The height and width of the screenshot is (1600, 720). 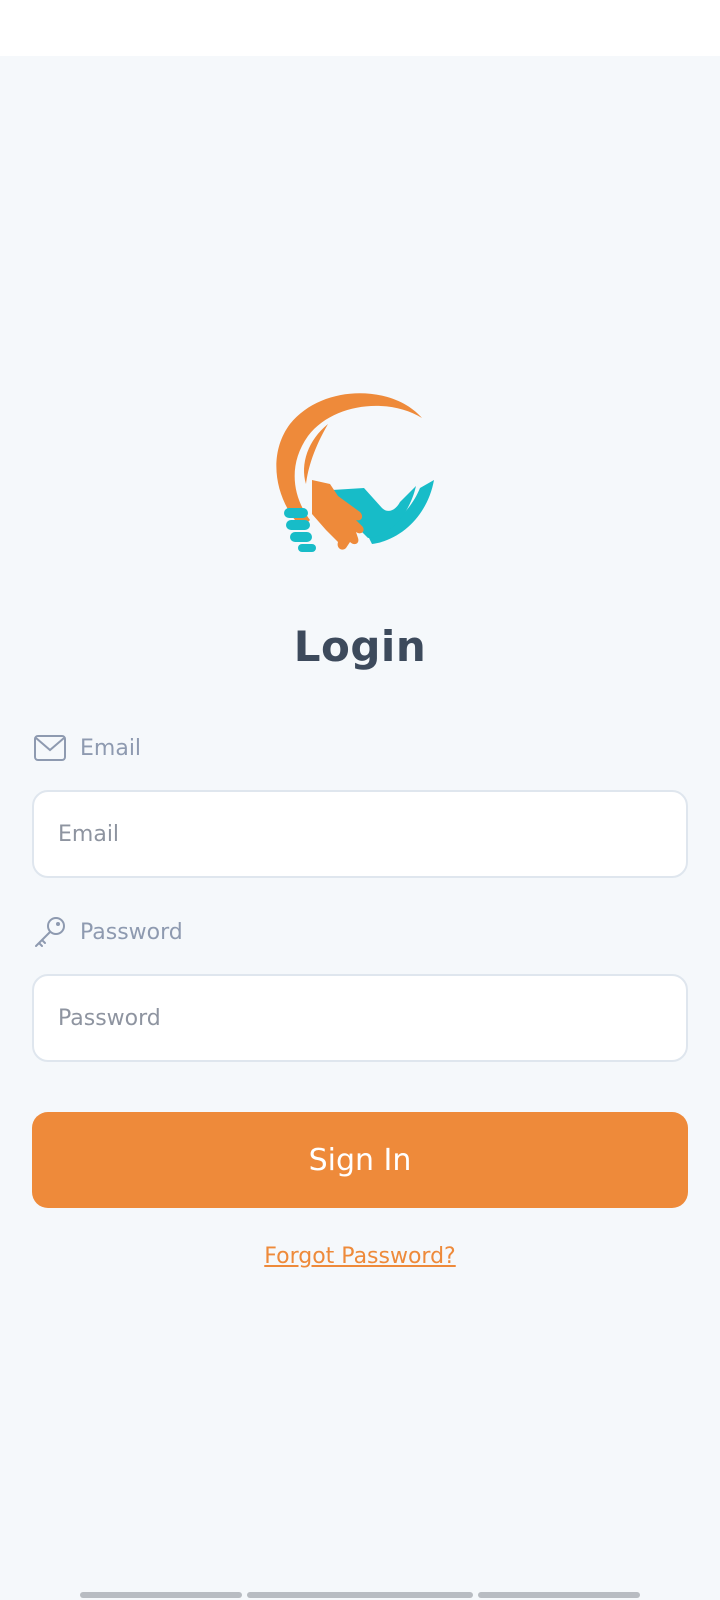 What do you see at coordinates (559, 1595) in the screenshot?
I see `nav-hint-right` at bounding box center [559, 1595].